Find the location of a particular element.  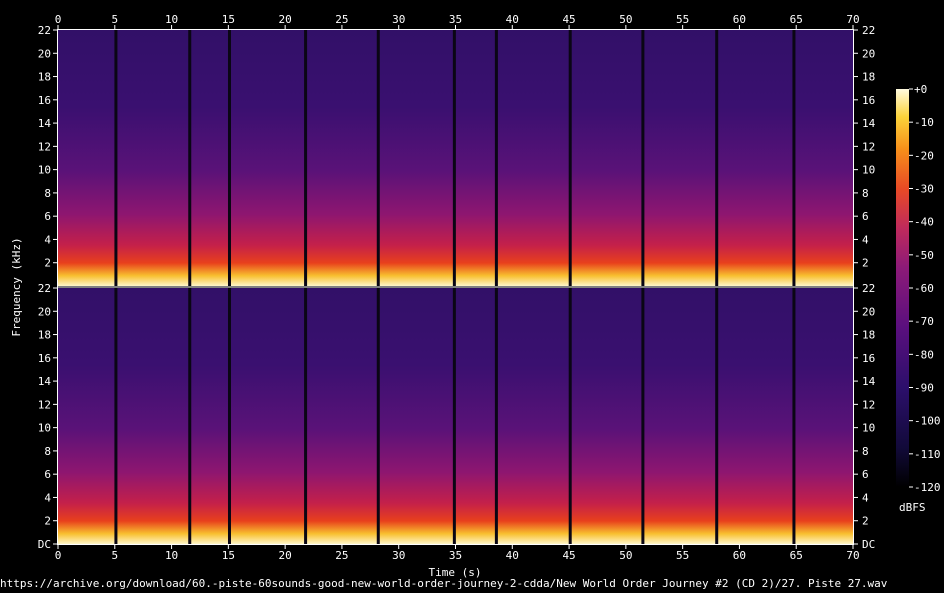

x-tick-label-top: 65 is located at coordinates (796, 19).